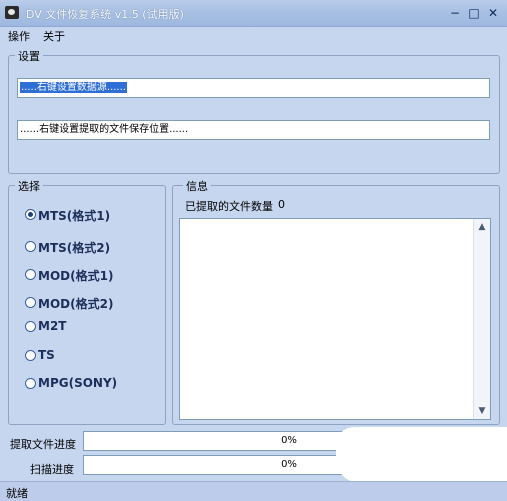 Image resolution: width=507 pixels, height=501 pixels. What do you see at coordinates (481, 319) in the screenshot?
I see `vertical-scrollbar: ▲ ▼` at bounding box center [481, 319].